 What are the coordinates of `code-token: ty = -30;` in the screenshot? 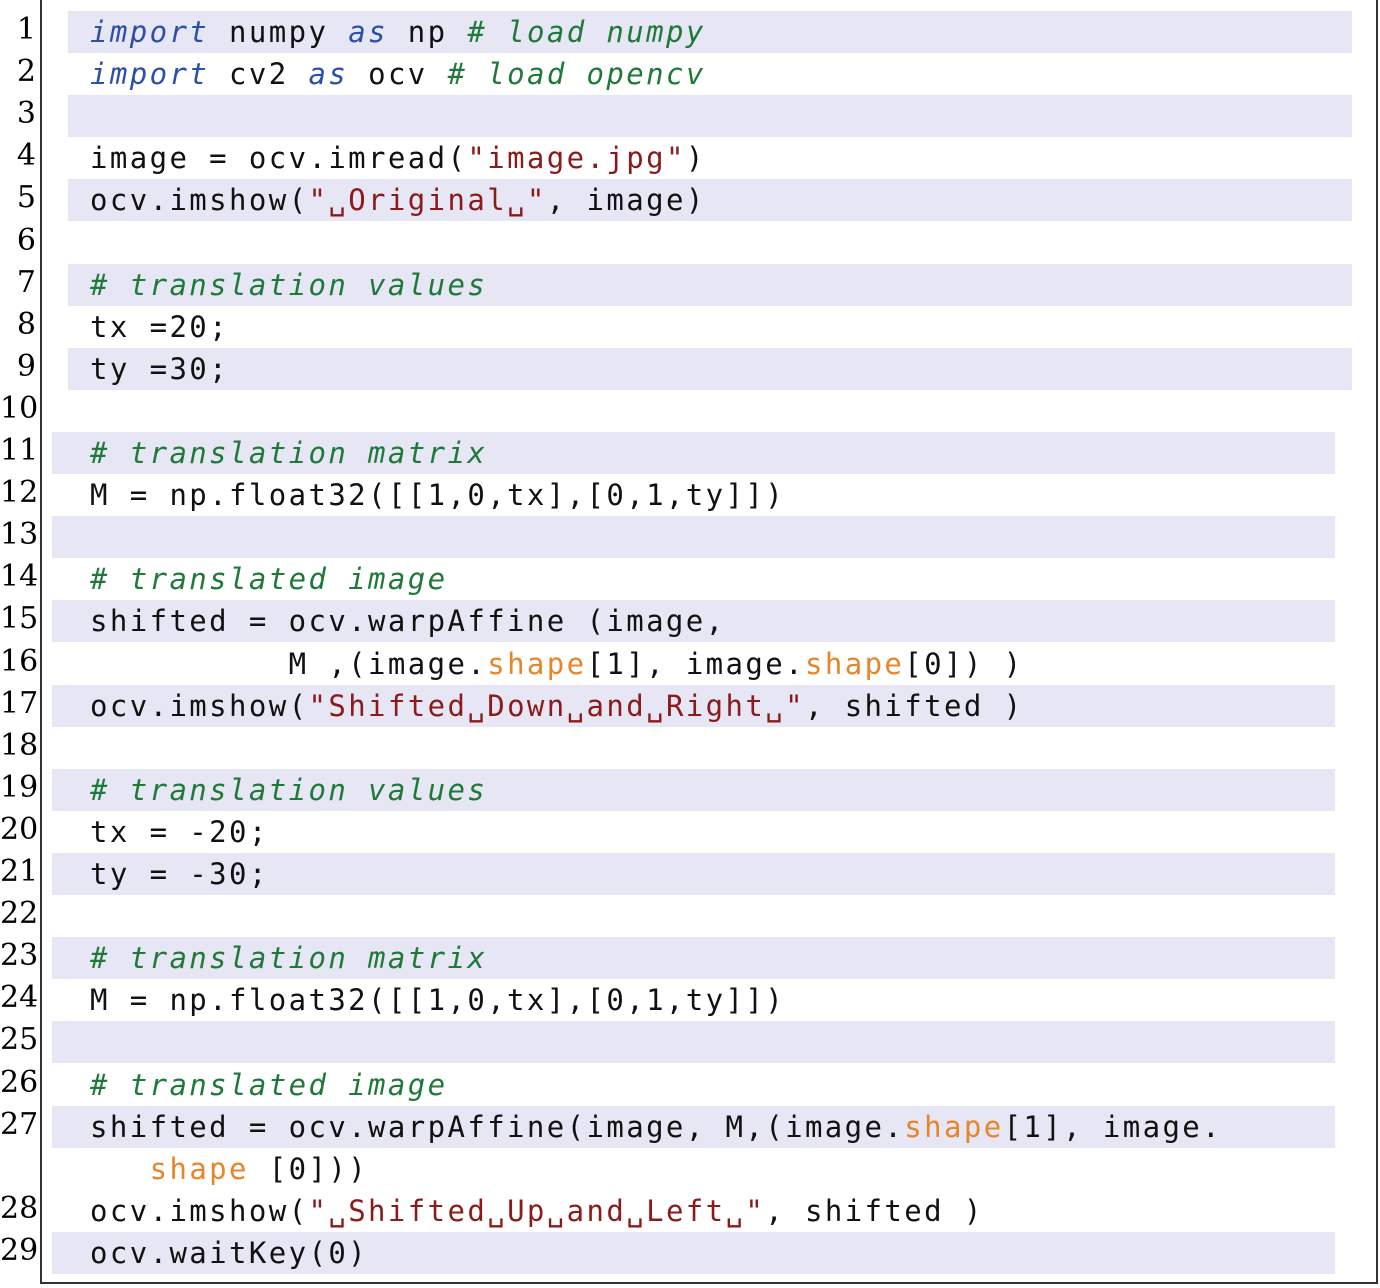 It's located at (179, 874).